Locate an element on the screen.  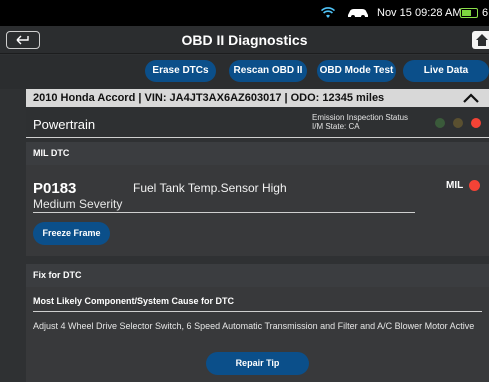
dtc-description: Fuel Tank Temp.Sensor High is located at coordinates (210, 188).